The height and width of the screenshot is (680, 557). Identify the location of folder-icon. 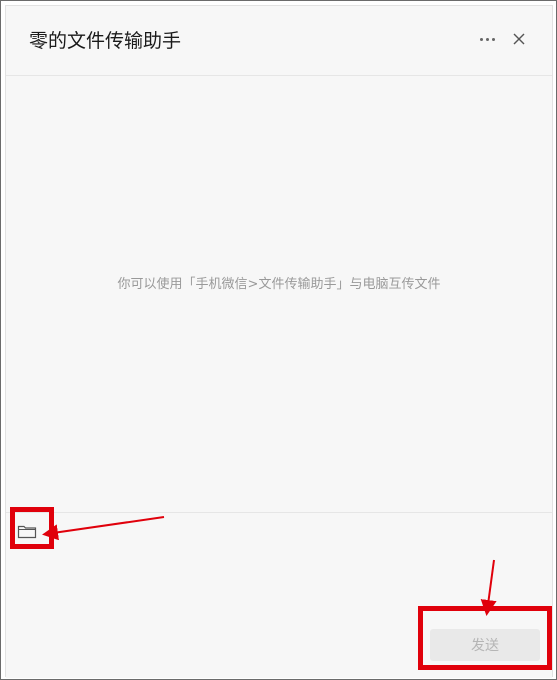
(27, 532).